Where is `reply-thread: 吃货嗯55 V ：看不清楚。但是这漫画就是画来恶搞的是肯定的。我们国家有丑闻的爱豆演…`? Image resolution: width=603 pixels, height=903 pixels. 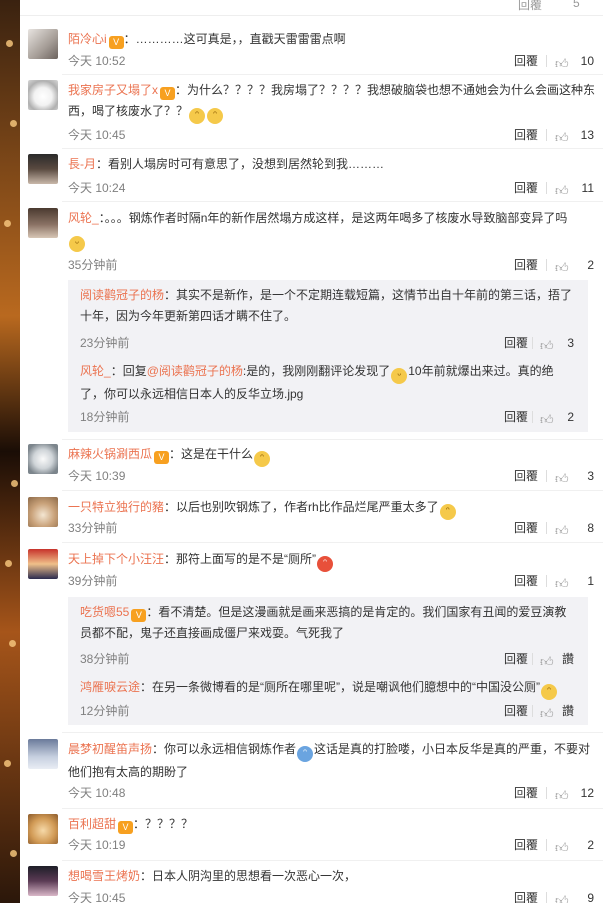 reply-thread: 吃货嗯55 V ：看不清楚。但是这漫画就是画来恶搞的是肯定的。我们国家有丑闻的爱豆演… is located at coordinates (328, 661).